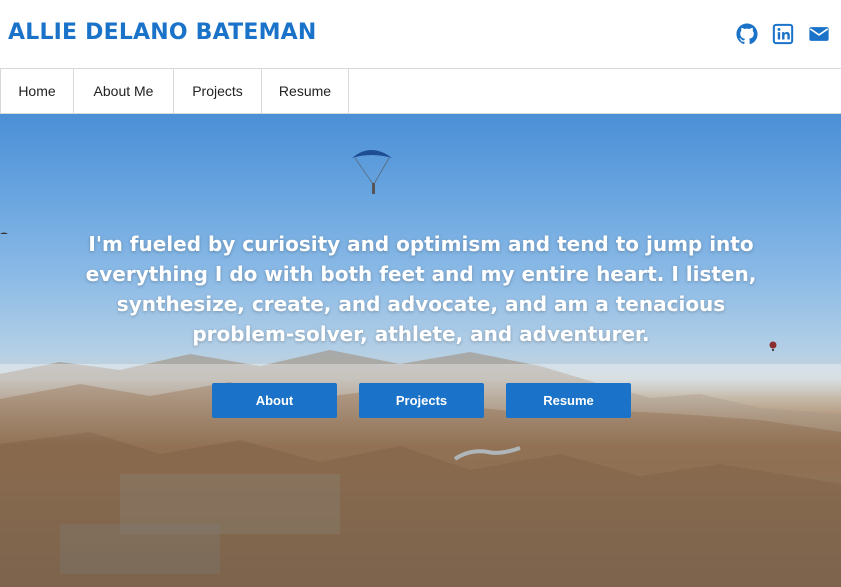 The image size is (841, 587). What do you see at coordinates (420, 34) in the screenshot?
I see `site-header: ALLIE DELANO BATEMAN` at bounding box center [420, 34].